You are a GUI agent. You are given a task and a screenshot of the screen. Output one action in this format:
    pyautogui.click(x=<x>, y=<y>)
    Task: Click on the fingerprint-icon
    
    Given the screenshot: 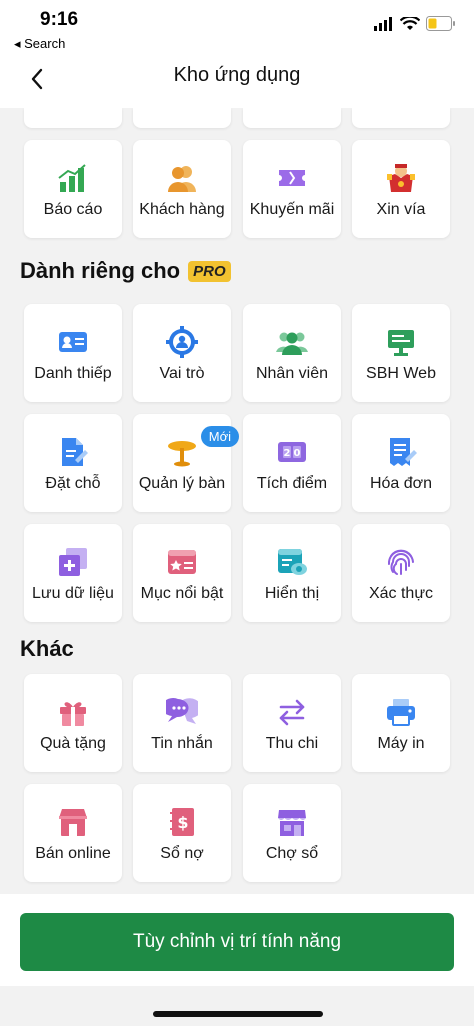 What is the action you would take?
    pyautogui.click(x=400, y=562)
    